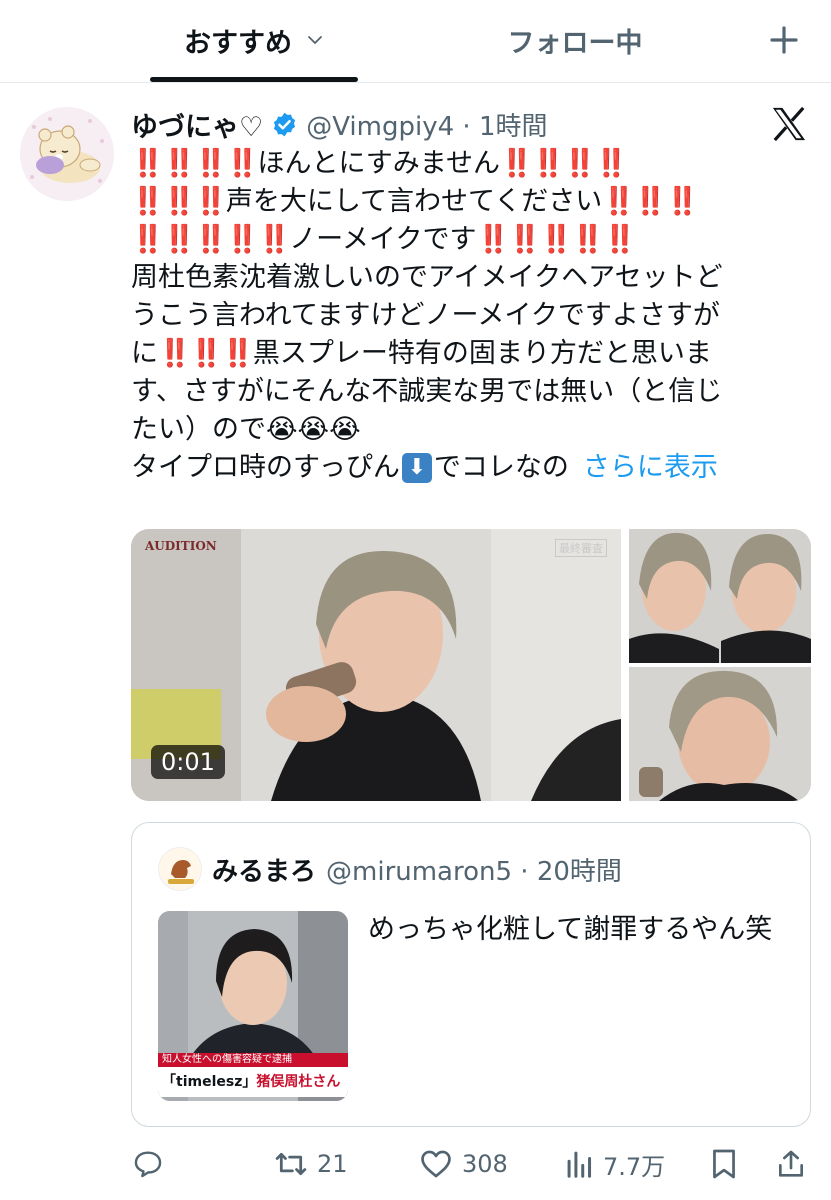 The height and width of the screenshot is (1200, 831). What do you see at coordinates (253, 1006) in the screenshot?
I see `quoted-tweet-thumbnail: 知人女性への傷害容疑で逮捕 「timelesz」猪俣周杜さん` at bounding box center [253, 1006].